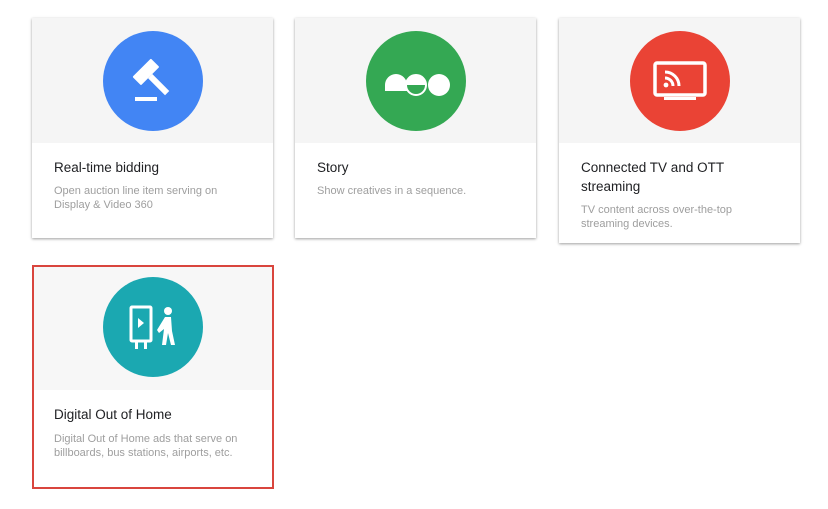 The height and width of the screenshot is (509, 828). I want to click on card-title: Digital Out of Home, so click(113, 414).